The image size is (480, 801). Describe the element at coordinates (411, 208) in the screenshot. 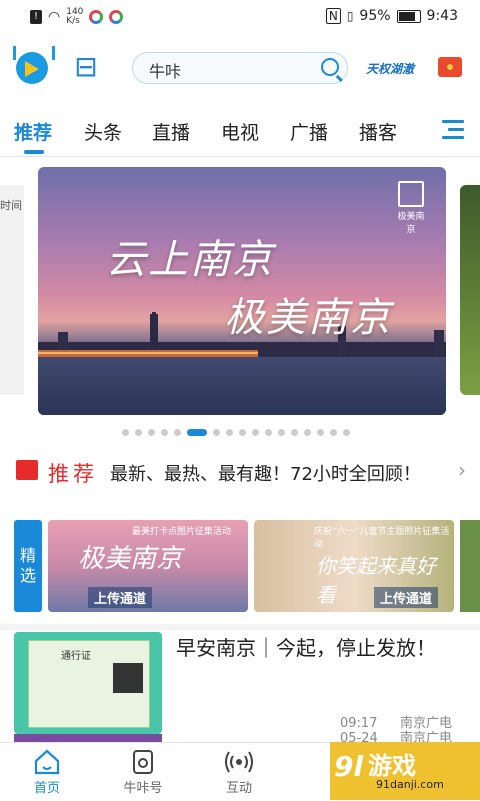

I see `banner-logo: 极美南京` at that location.